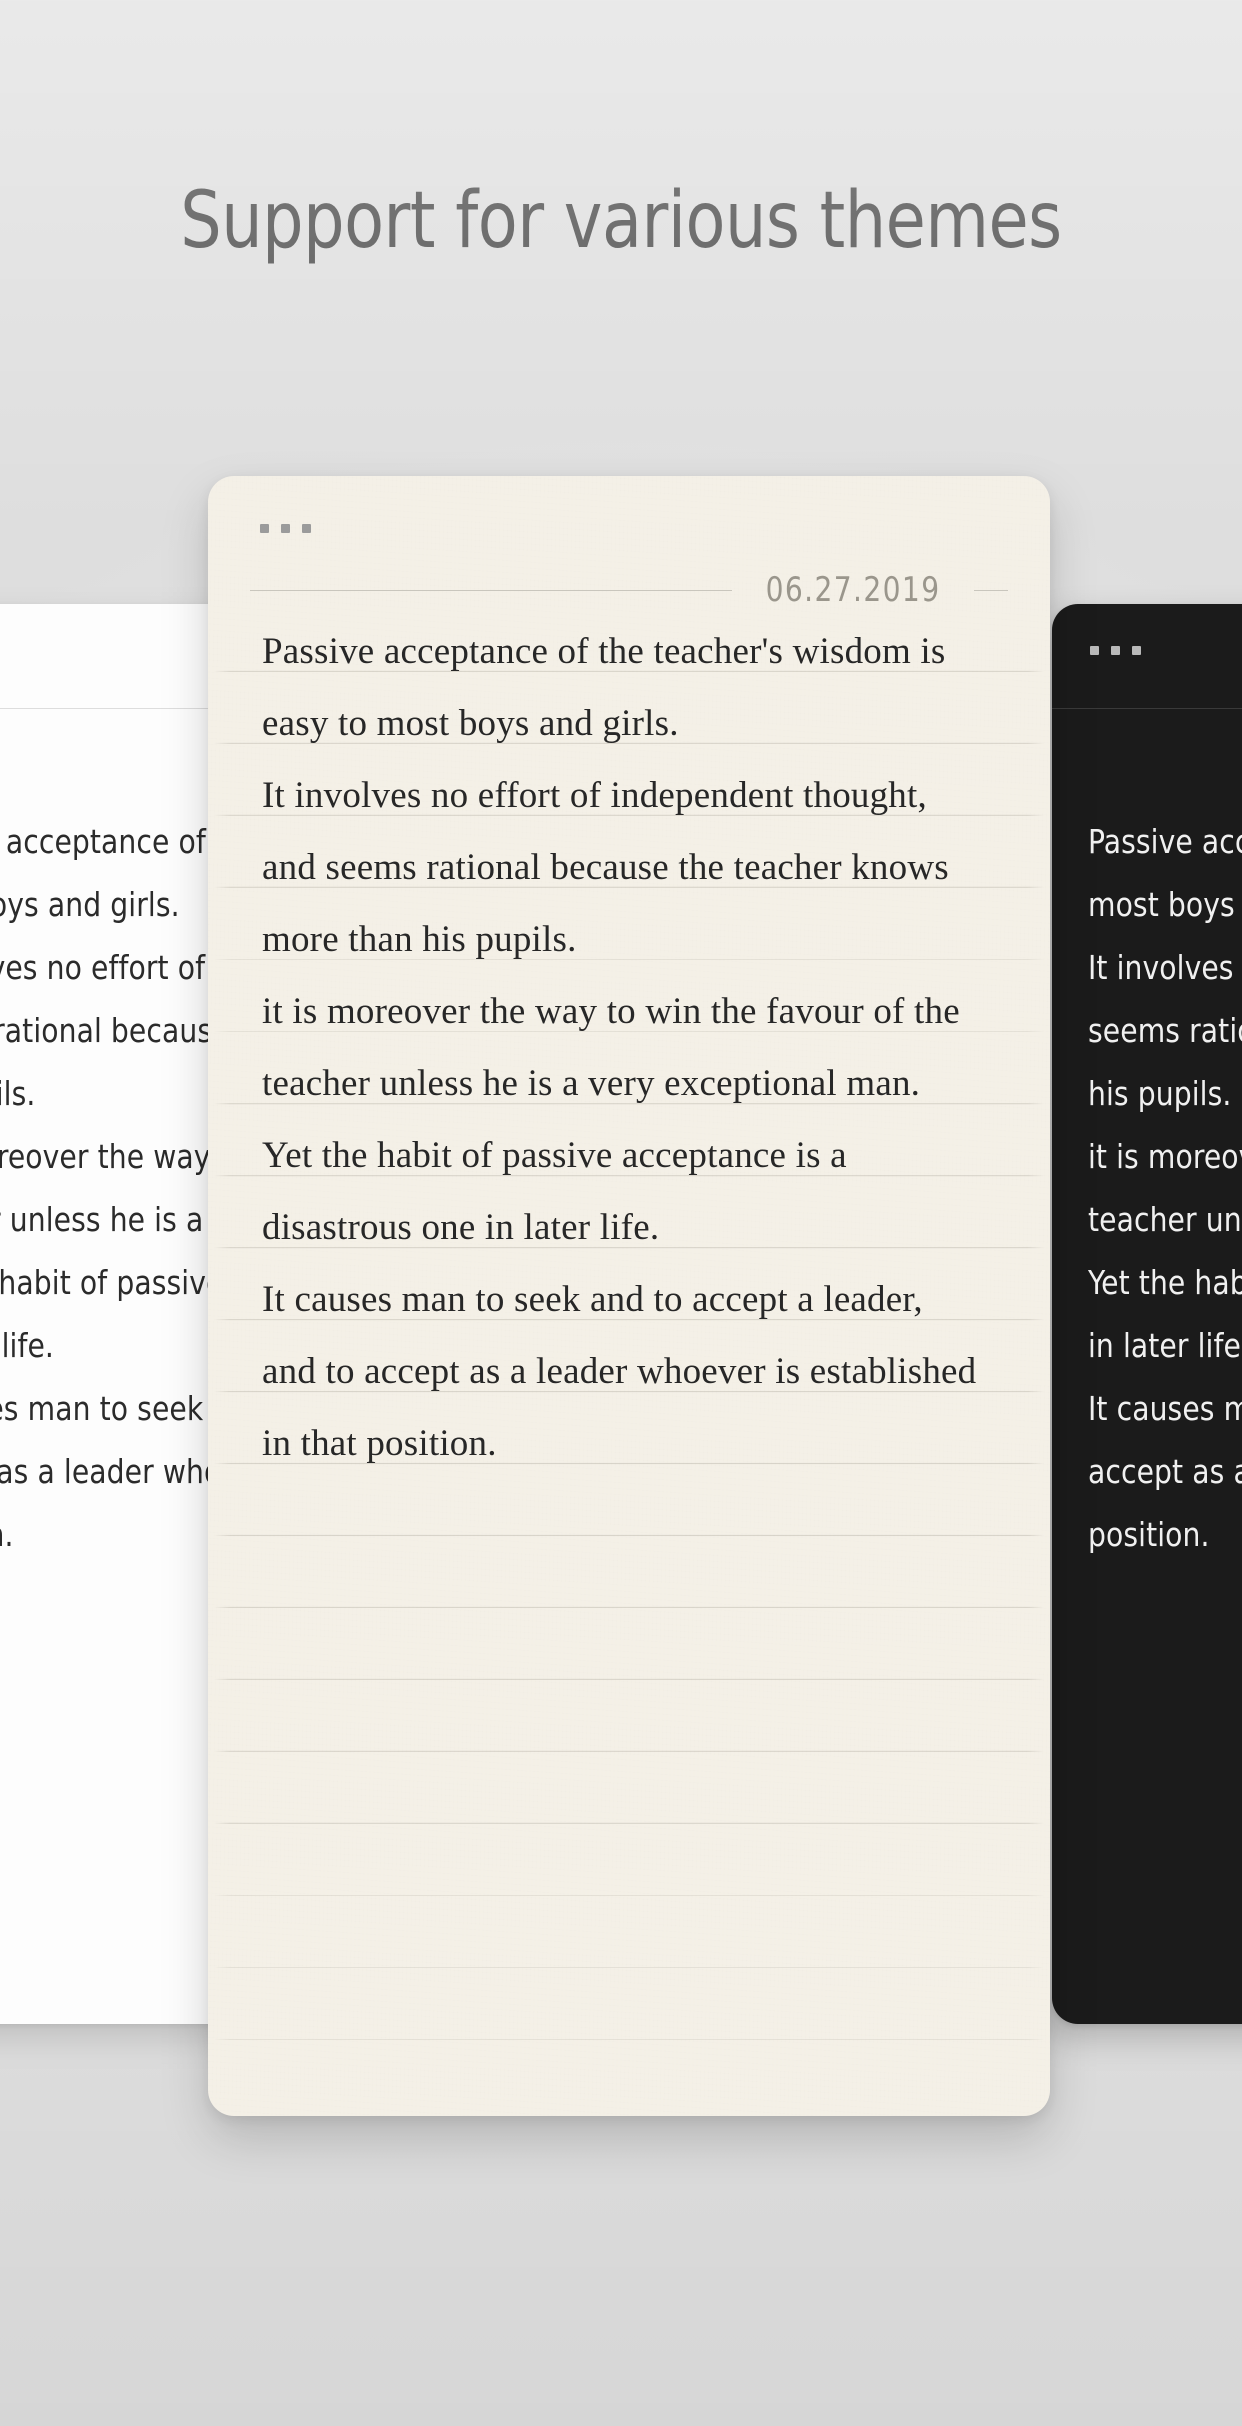 This screenshot has width=1242, height=2426. Describe the element at coordinates (419, 939) in the screenshot. I see `note-line: more than his pupils.` at that location.